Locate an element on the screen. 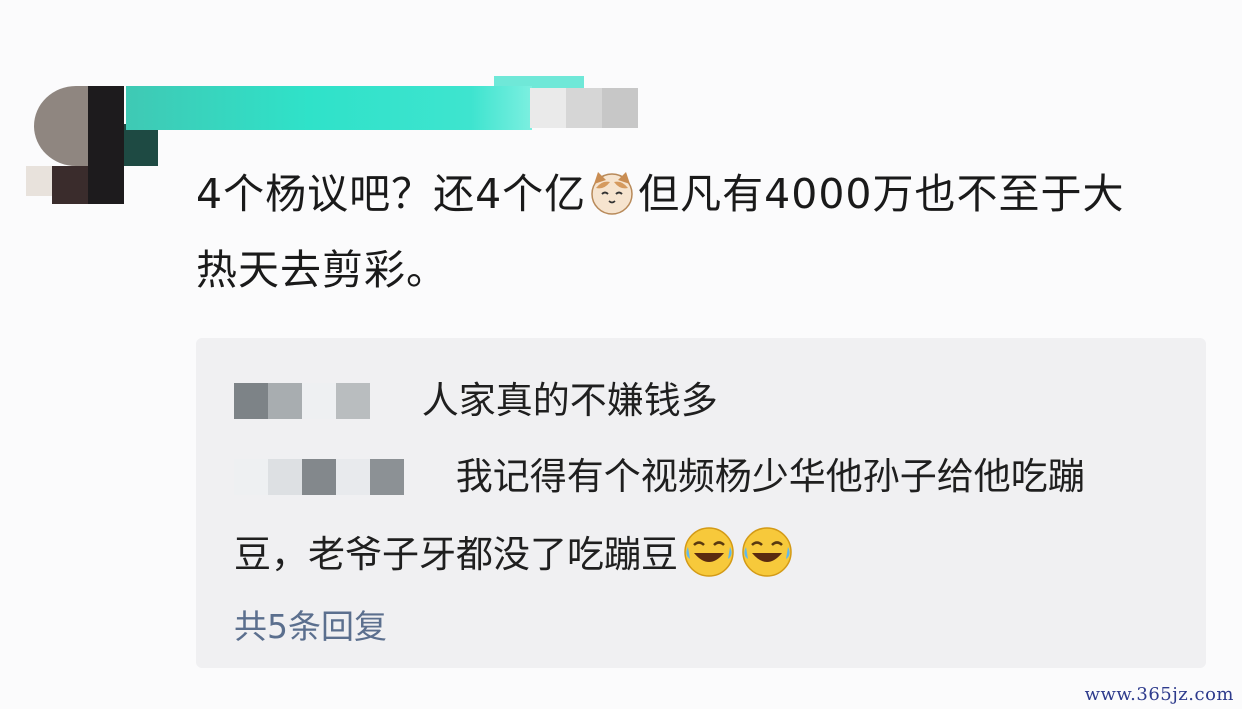 This screenshot has height=709, width=1242. username-mosaic is located at coordinates (584, 108).